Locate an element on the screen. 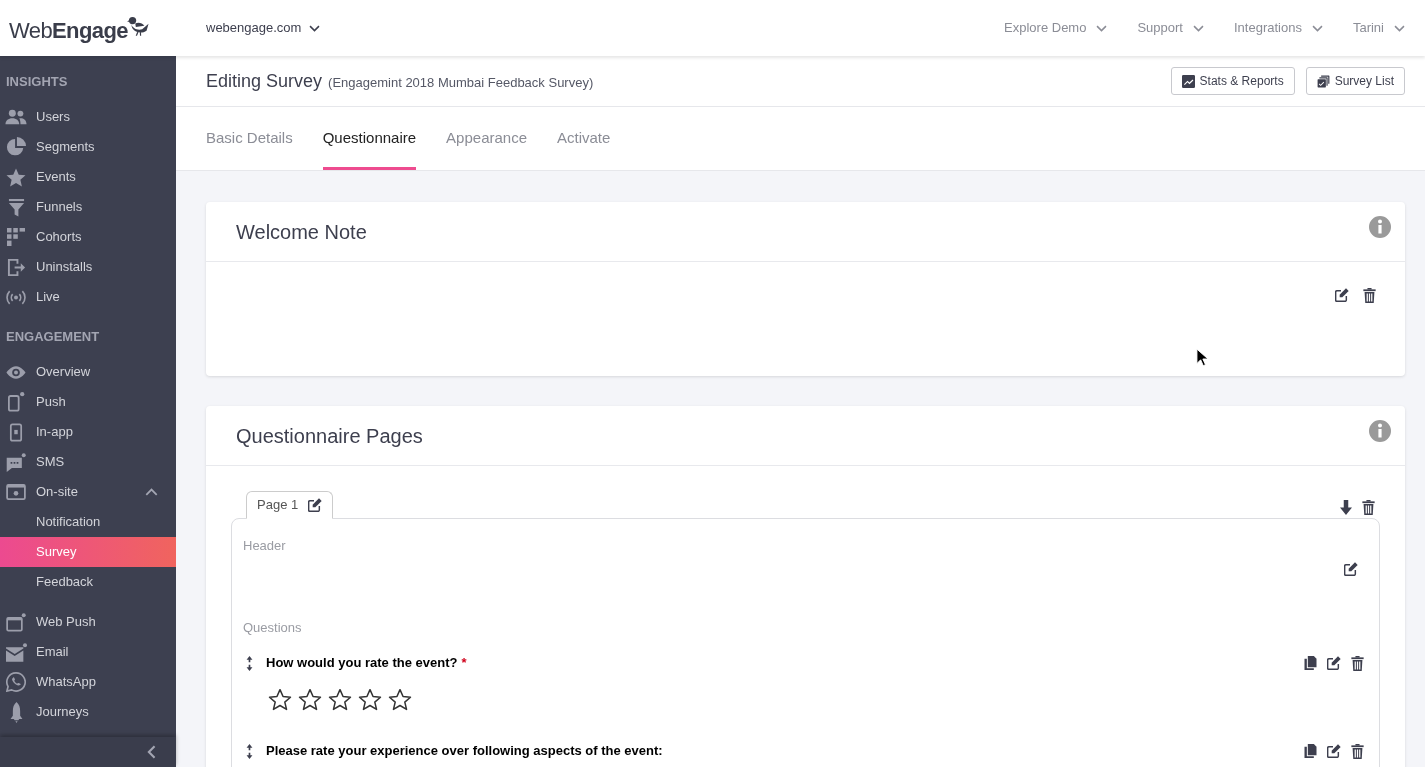 This screenshot has height=767, width=1425. sidebar-section-title: INSIGHTS is located at coordinates (37, 82).